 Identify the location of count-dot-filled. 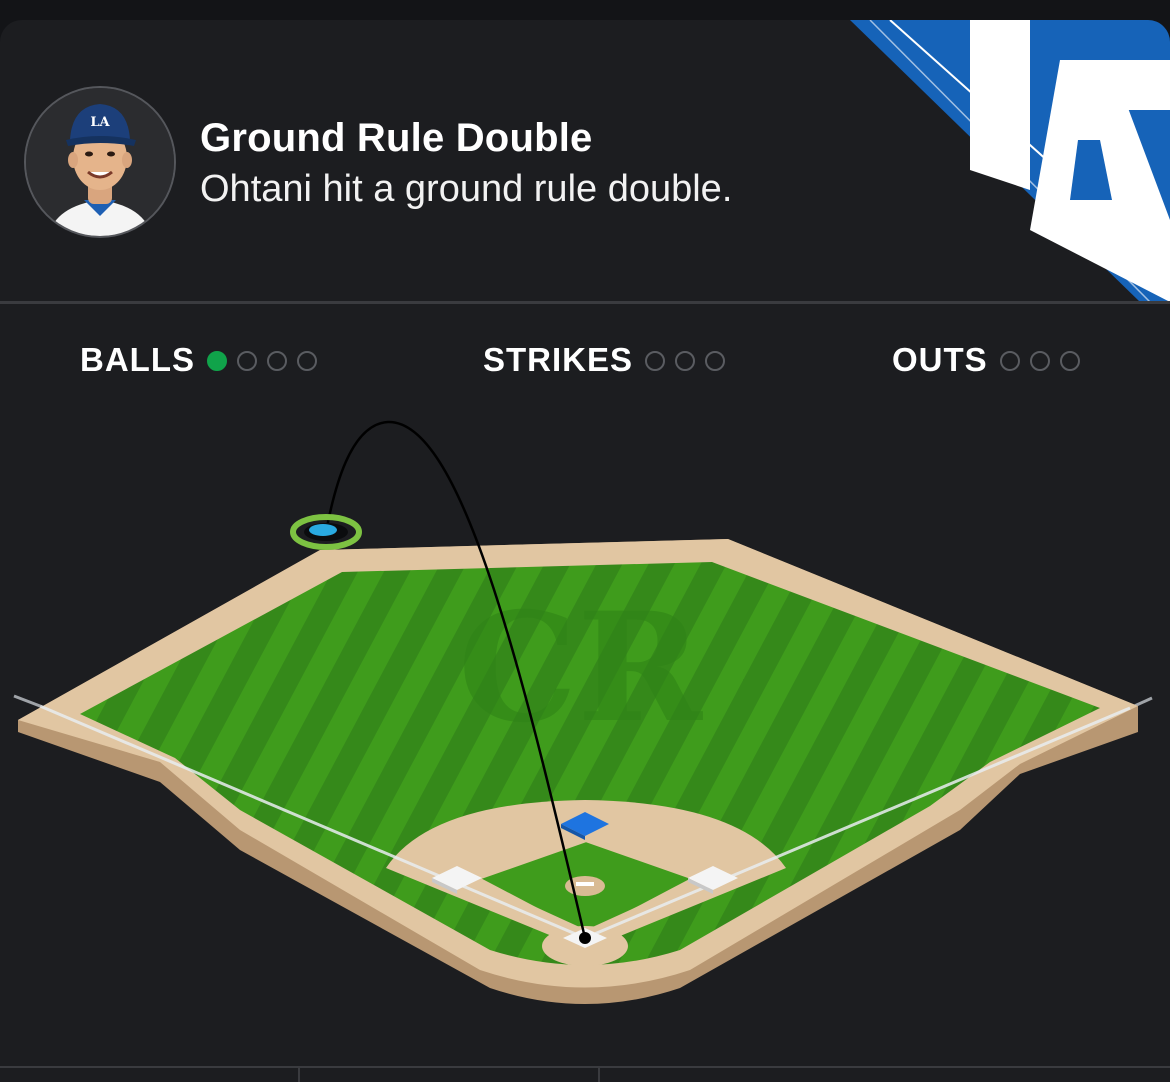
(217, 361).